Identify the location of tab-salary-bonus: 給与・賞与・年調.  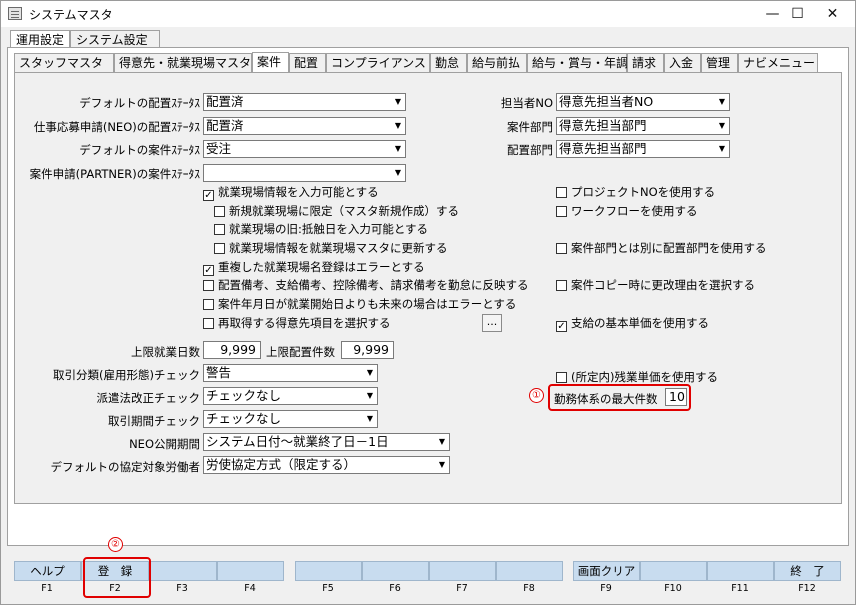
(577, 62).